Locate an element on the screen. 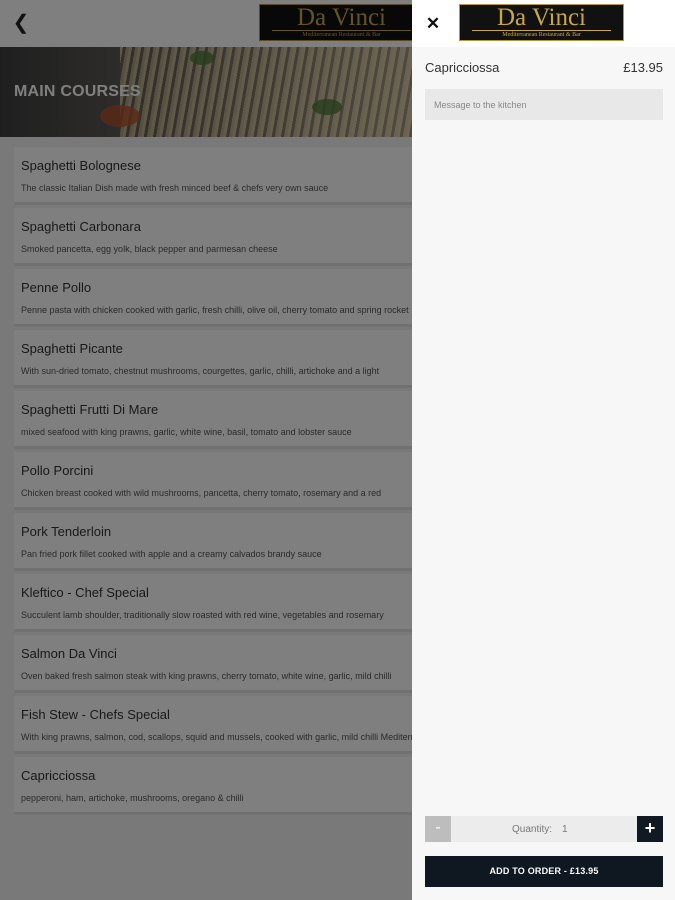 Image resolution: width=675 pixels, height=900 pixels. kitchen-message-input is located at coordinates (544, 104).